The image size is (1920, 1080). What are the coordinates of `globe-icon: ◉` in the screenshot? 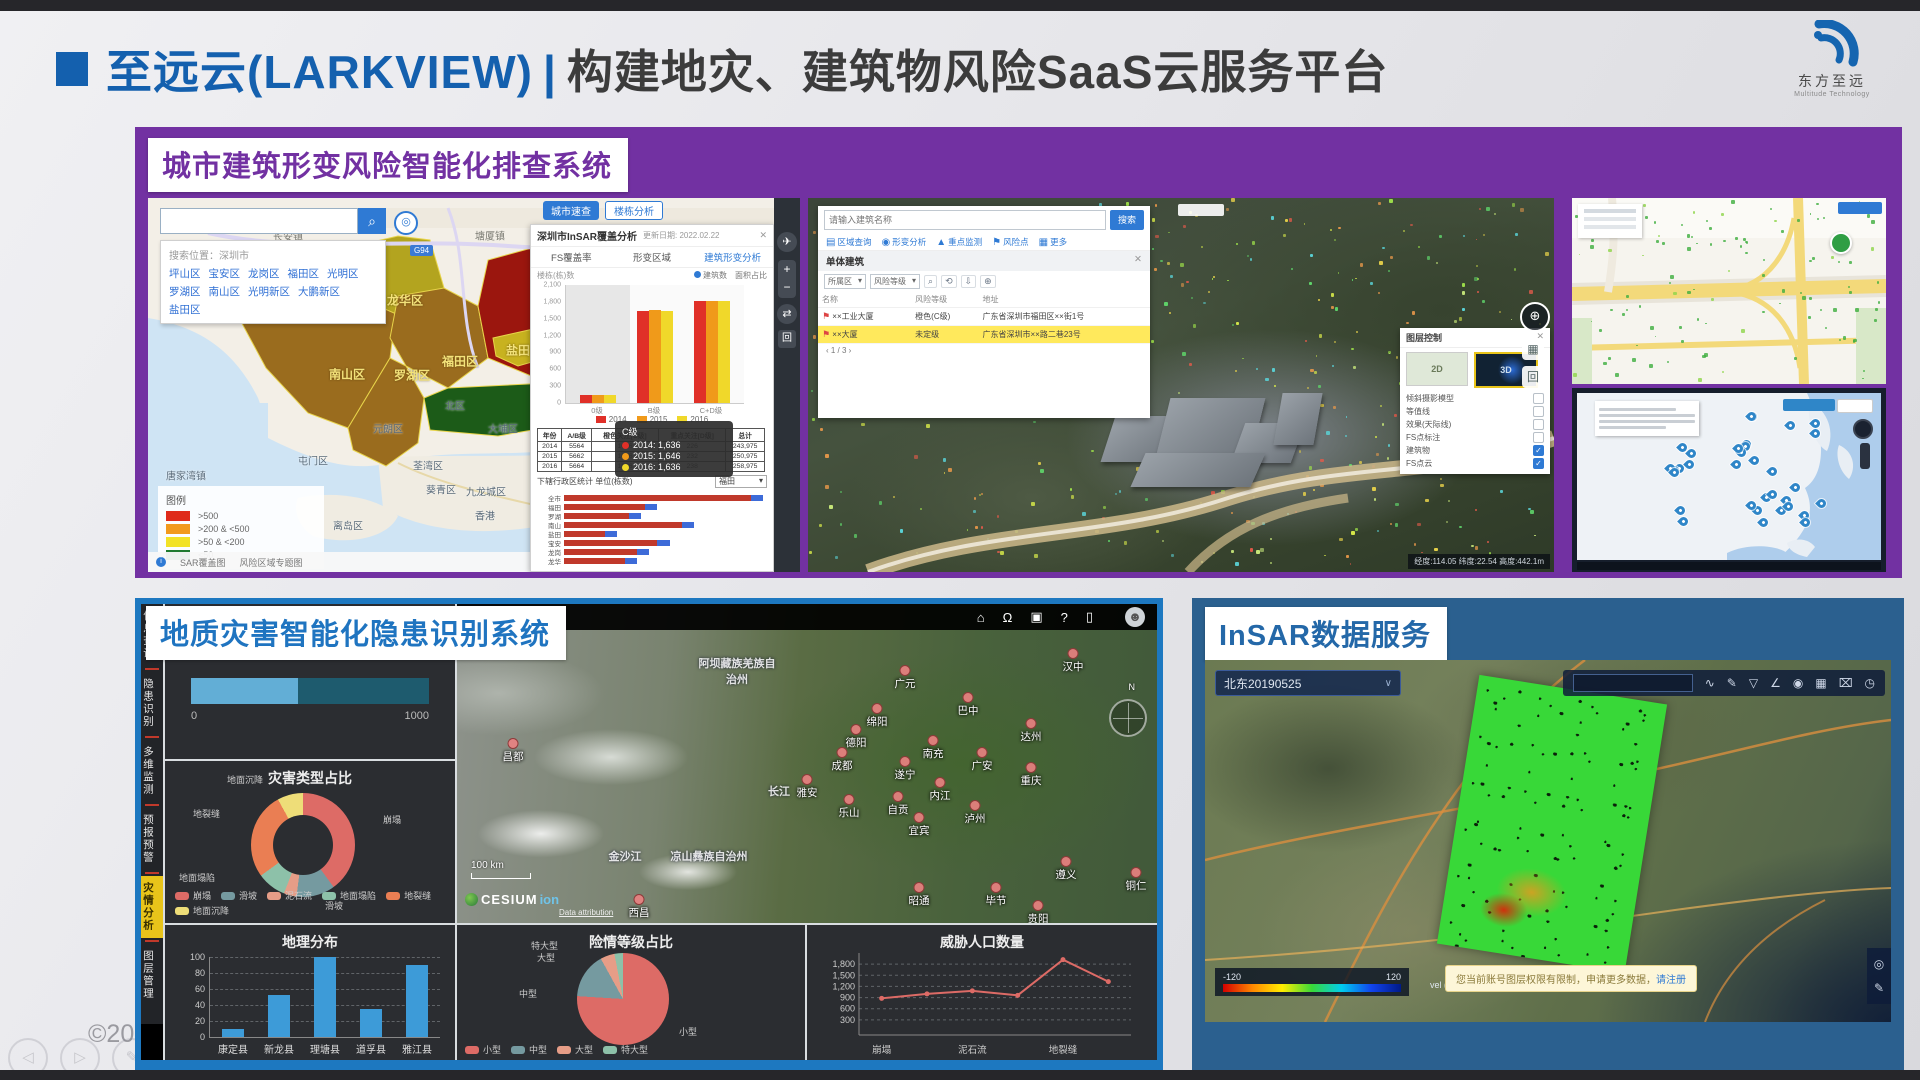 It's located at (1798, 683).